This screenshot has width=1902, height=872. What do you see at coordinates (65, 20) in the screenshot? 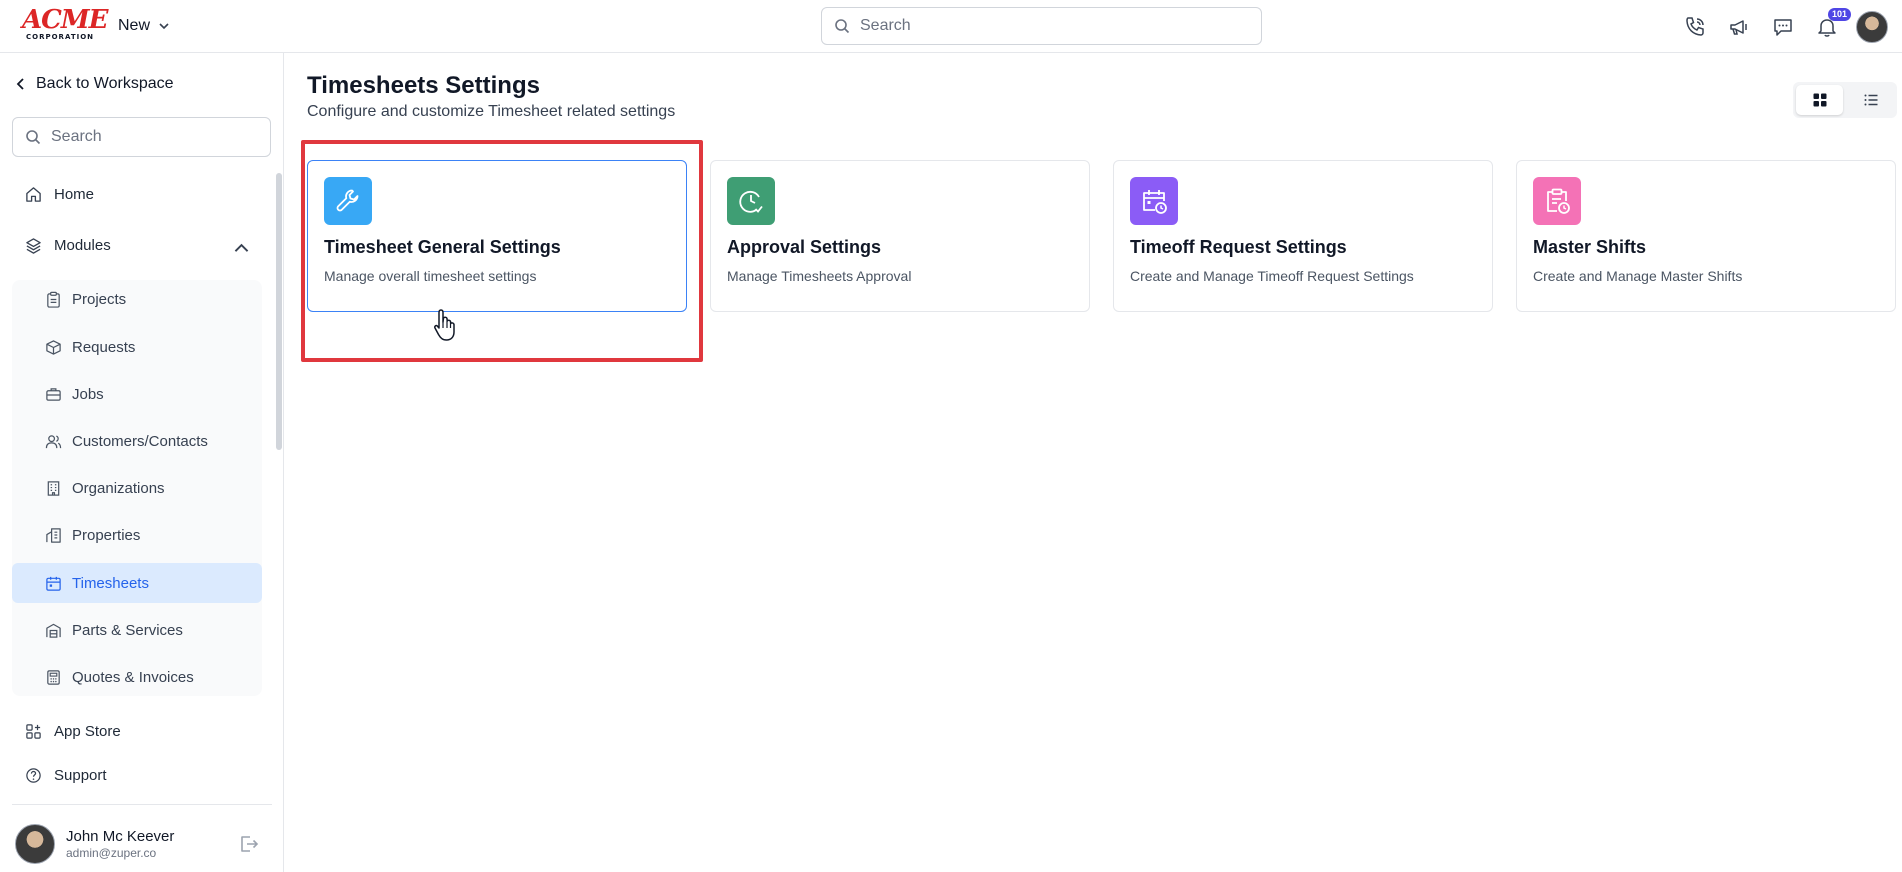
I see `logo-text: ACME` at bounding box center [65, 20].